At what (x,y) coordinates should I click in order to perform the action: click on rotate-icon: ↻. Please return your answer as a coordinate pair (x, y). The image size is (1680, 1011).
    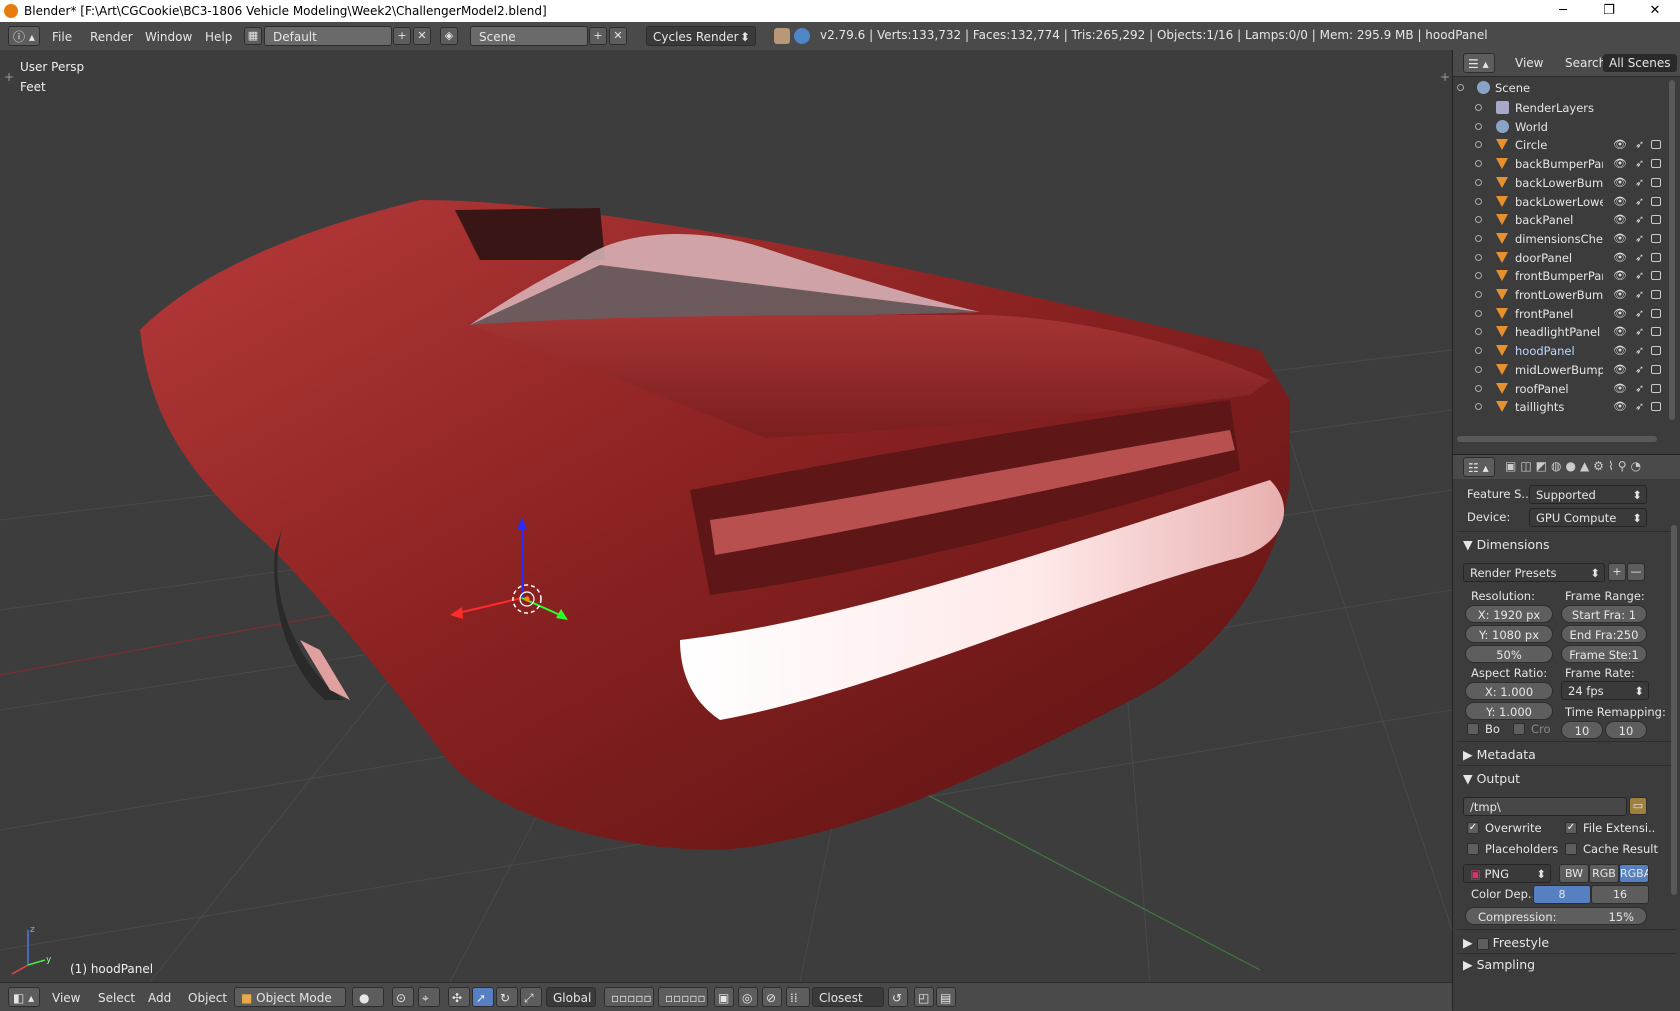
    Looking at the image, I should click on (507, 997).